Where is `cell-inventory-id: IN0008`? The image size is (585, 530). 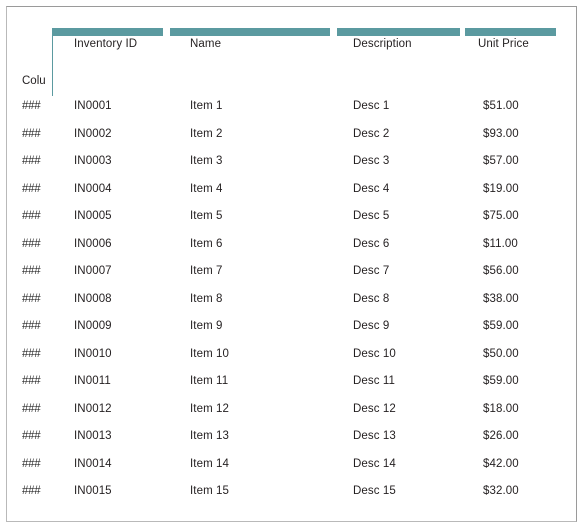 cell-inventory-id: IN0008 is located at coordinates (93, 298).